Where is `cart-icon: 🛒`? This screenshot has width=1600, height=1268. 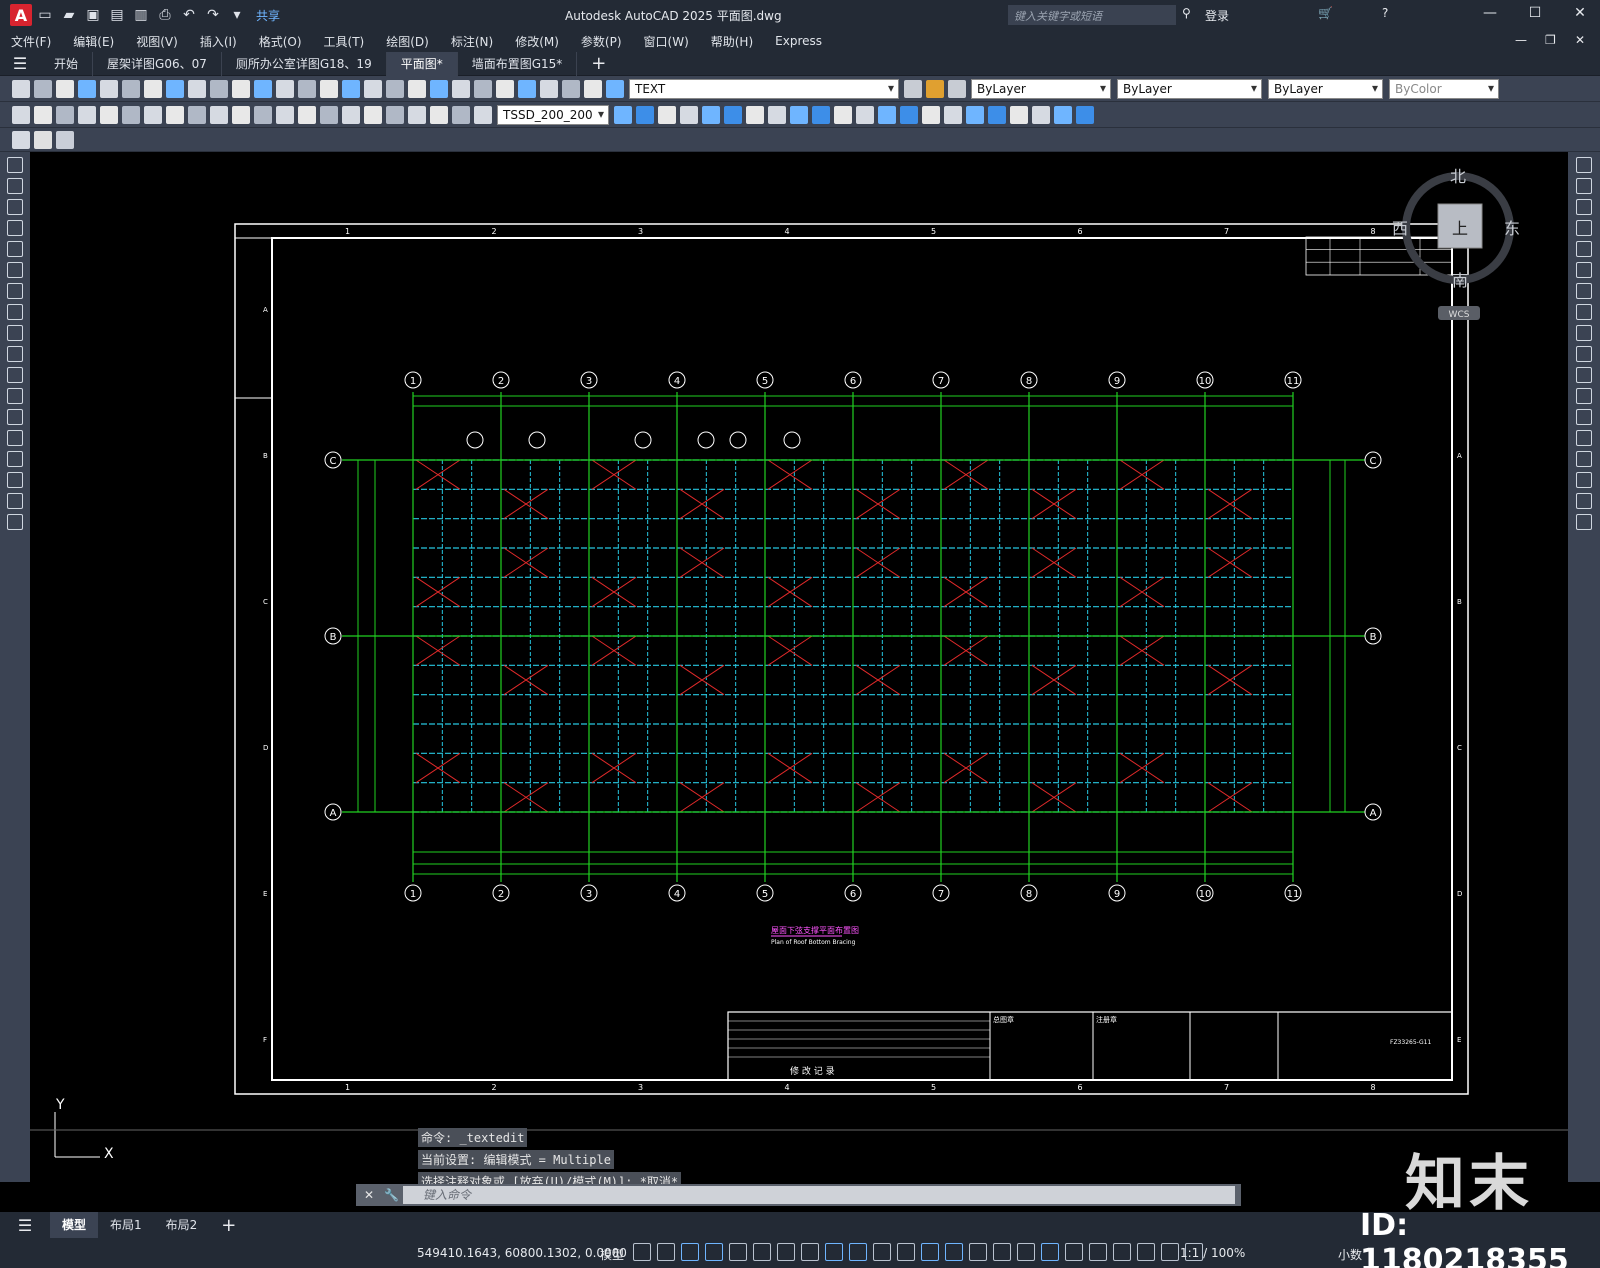
cart-icon: 🛒 is located at coordinates (1325, 13).